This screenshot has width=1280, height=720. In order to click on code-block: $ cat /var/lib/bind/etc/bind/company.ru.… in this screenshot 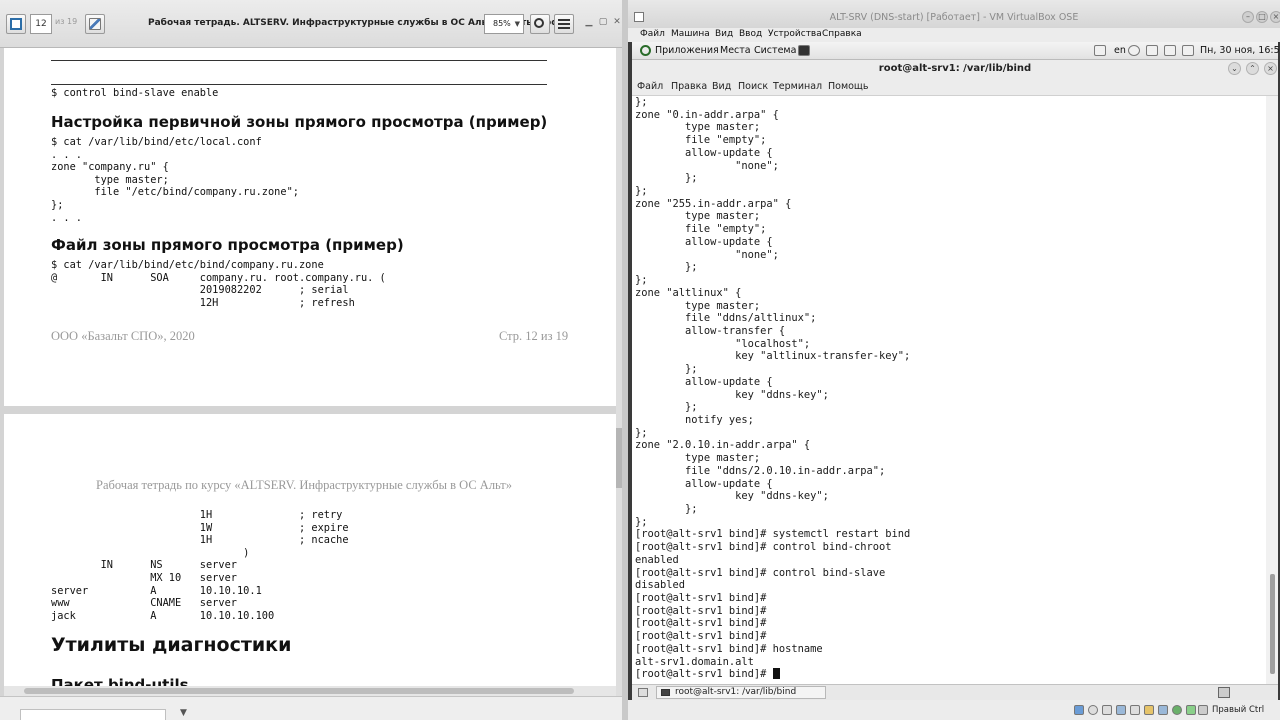, I will do `click(218, 284)`.